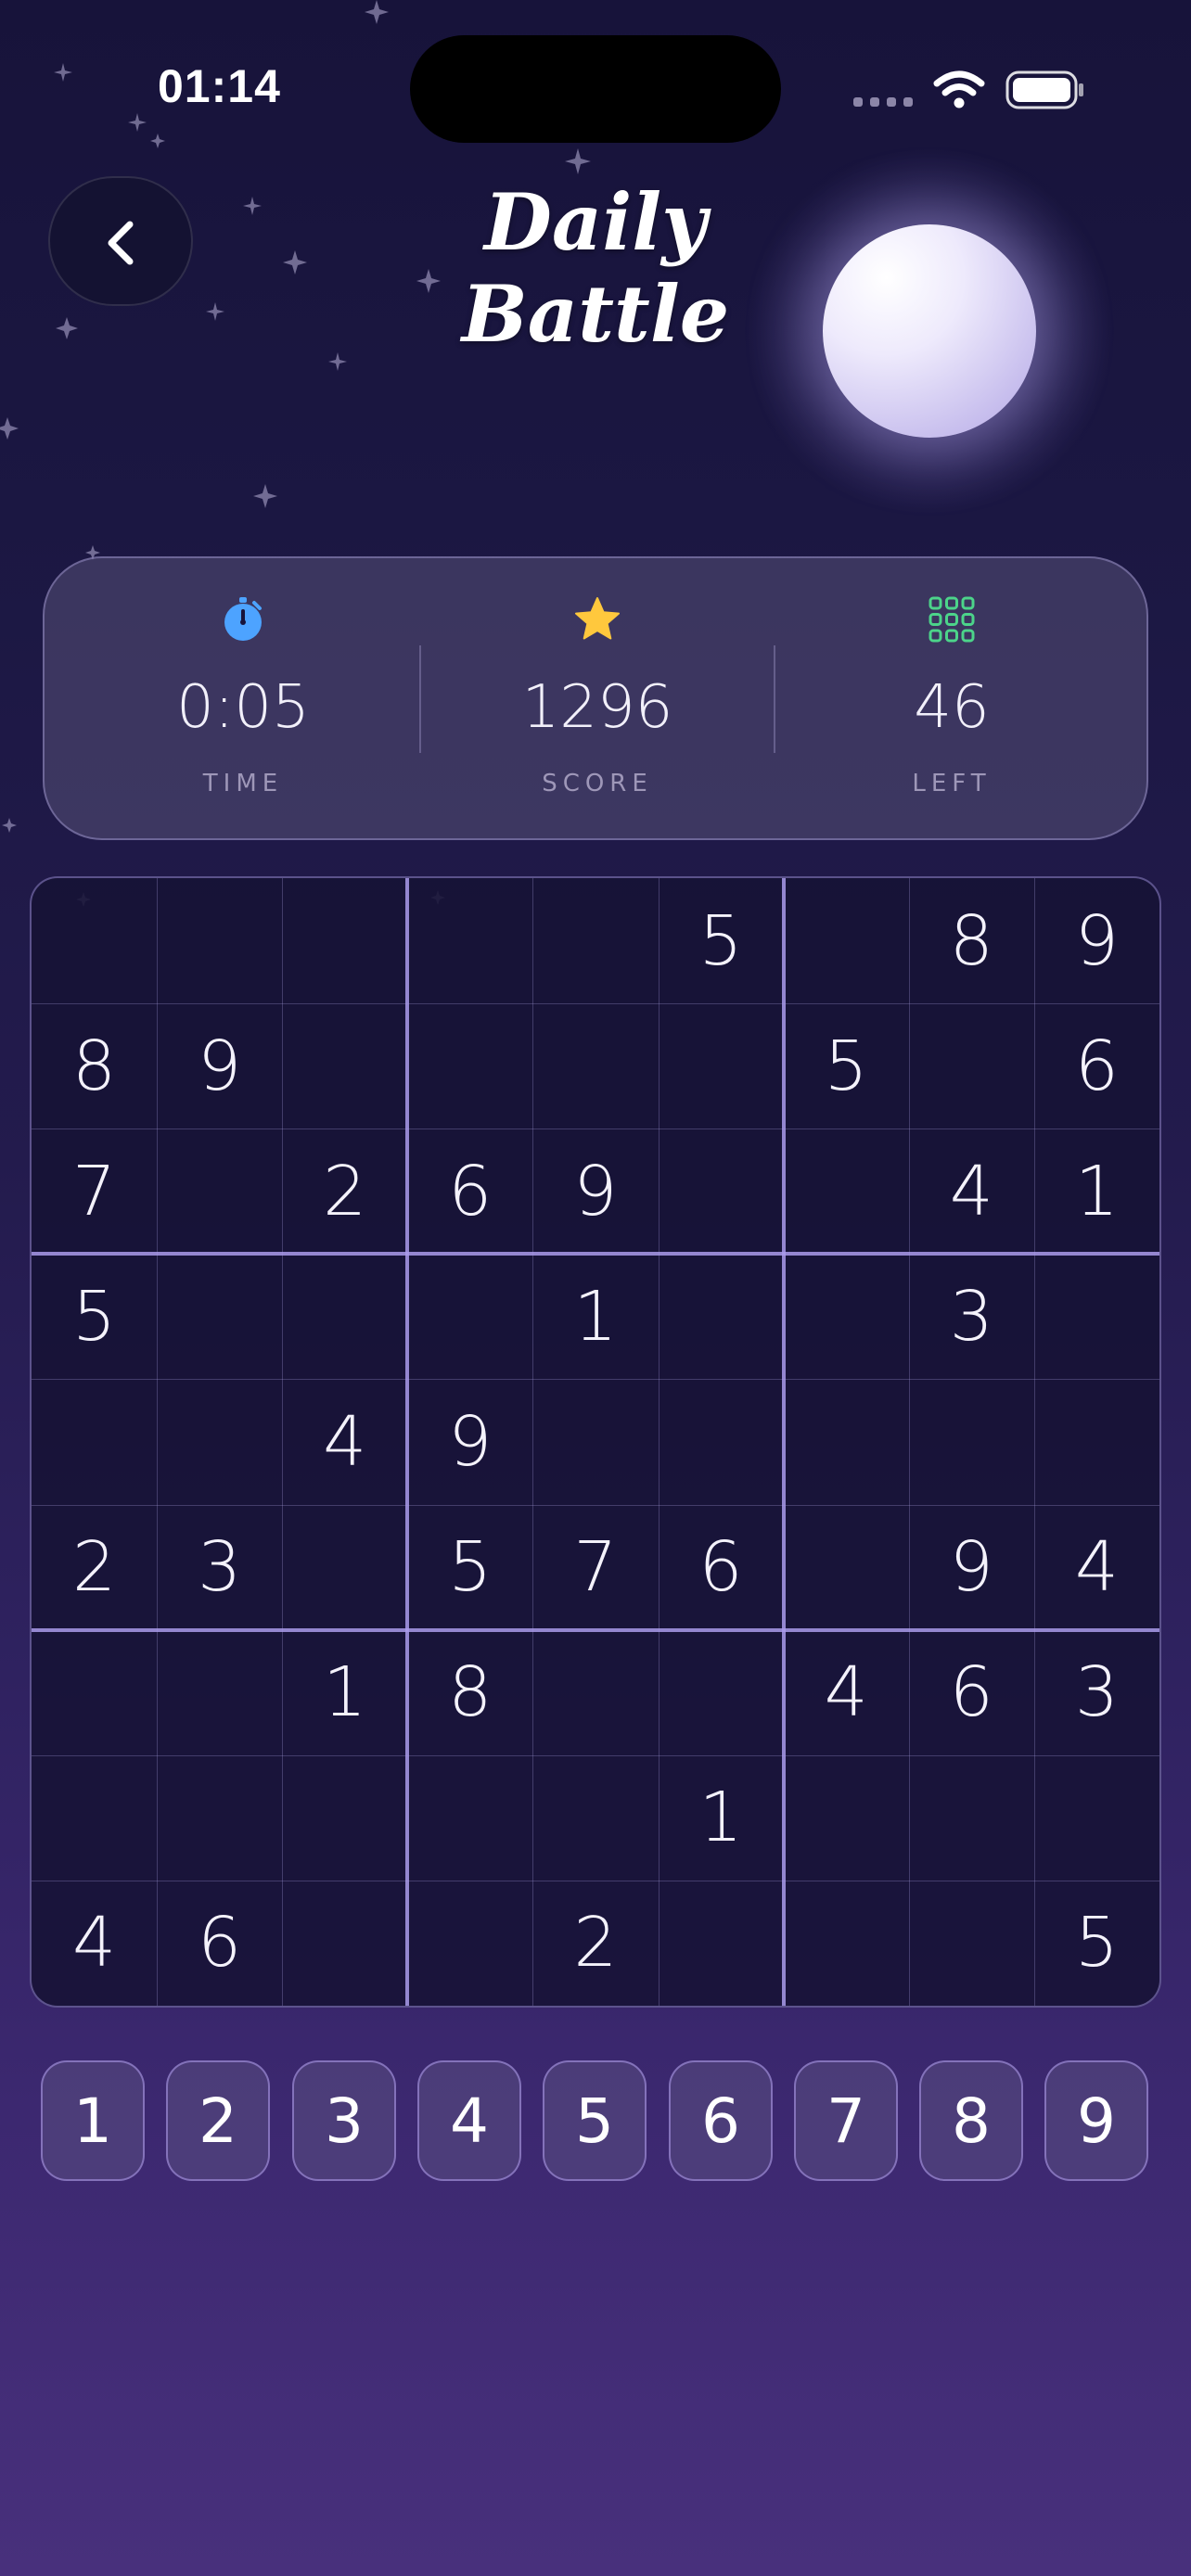 The image size is (1191, 2576). What do you see at coordinates (971, 2120) in the screenshot?
I see `number-key-8: 8` at bounding box center [971, 2120].